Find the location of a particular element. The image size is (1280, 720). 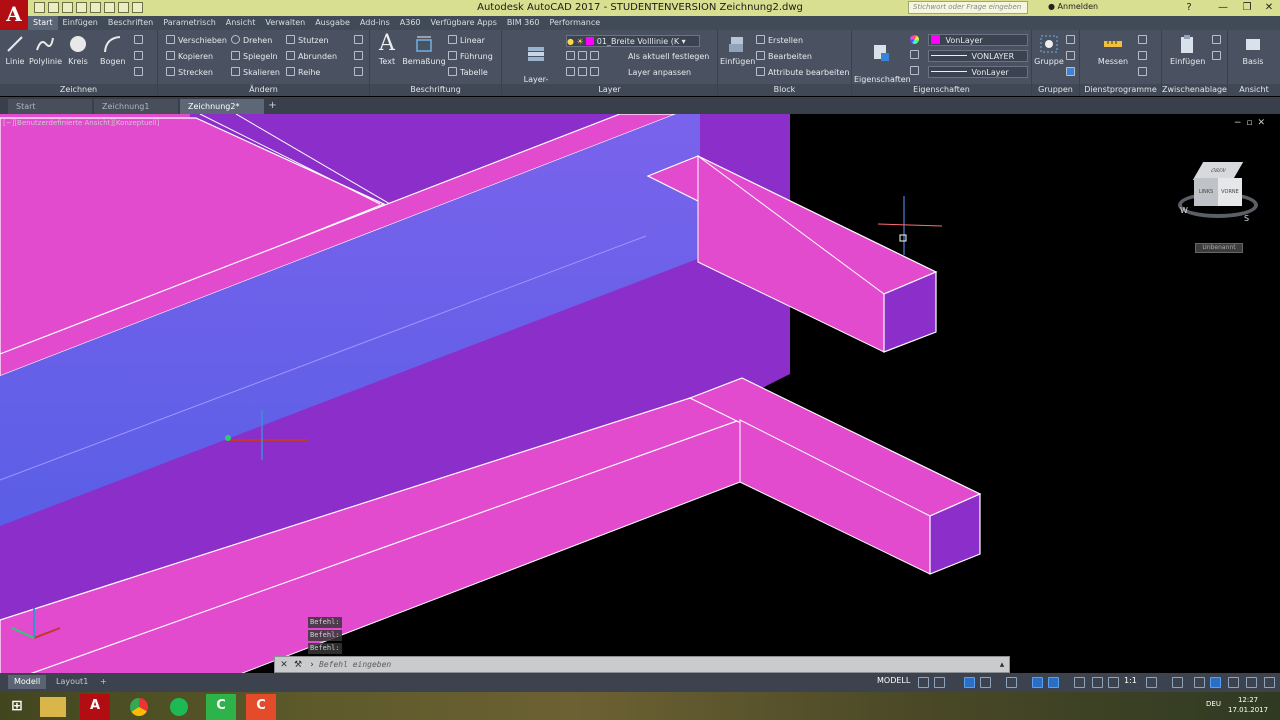

polyline-button: Polylinie is located at coordinates (45, 49).